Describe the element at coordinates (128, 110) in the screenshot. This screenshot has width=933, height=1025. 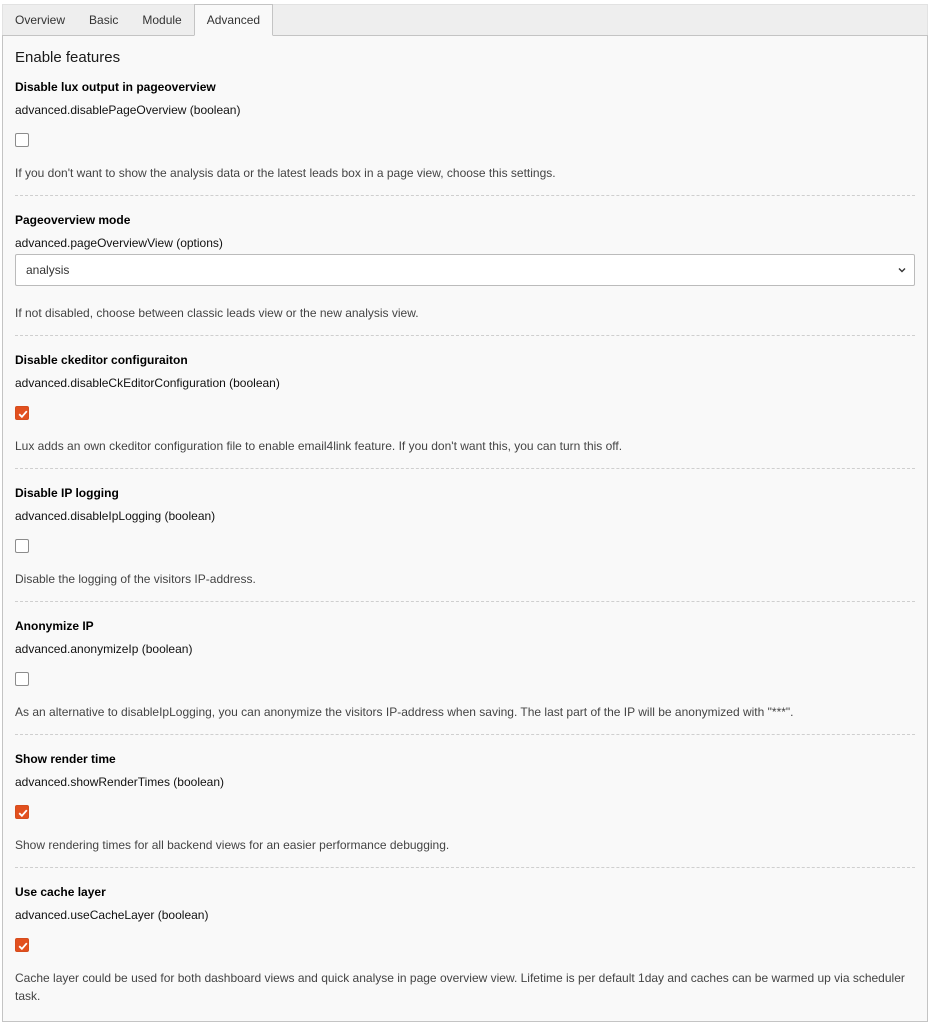
I see `setting-key: advanced.disablePageOverview (boolean)` at that location.